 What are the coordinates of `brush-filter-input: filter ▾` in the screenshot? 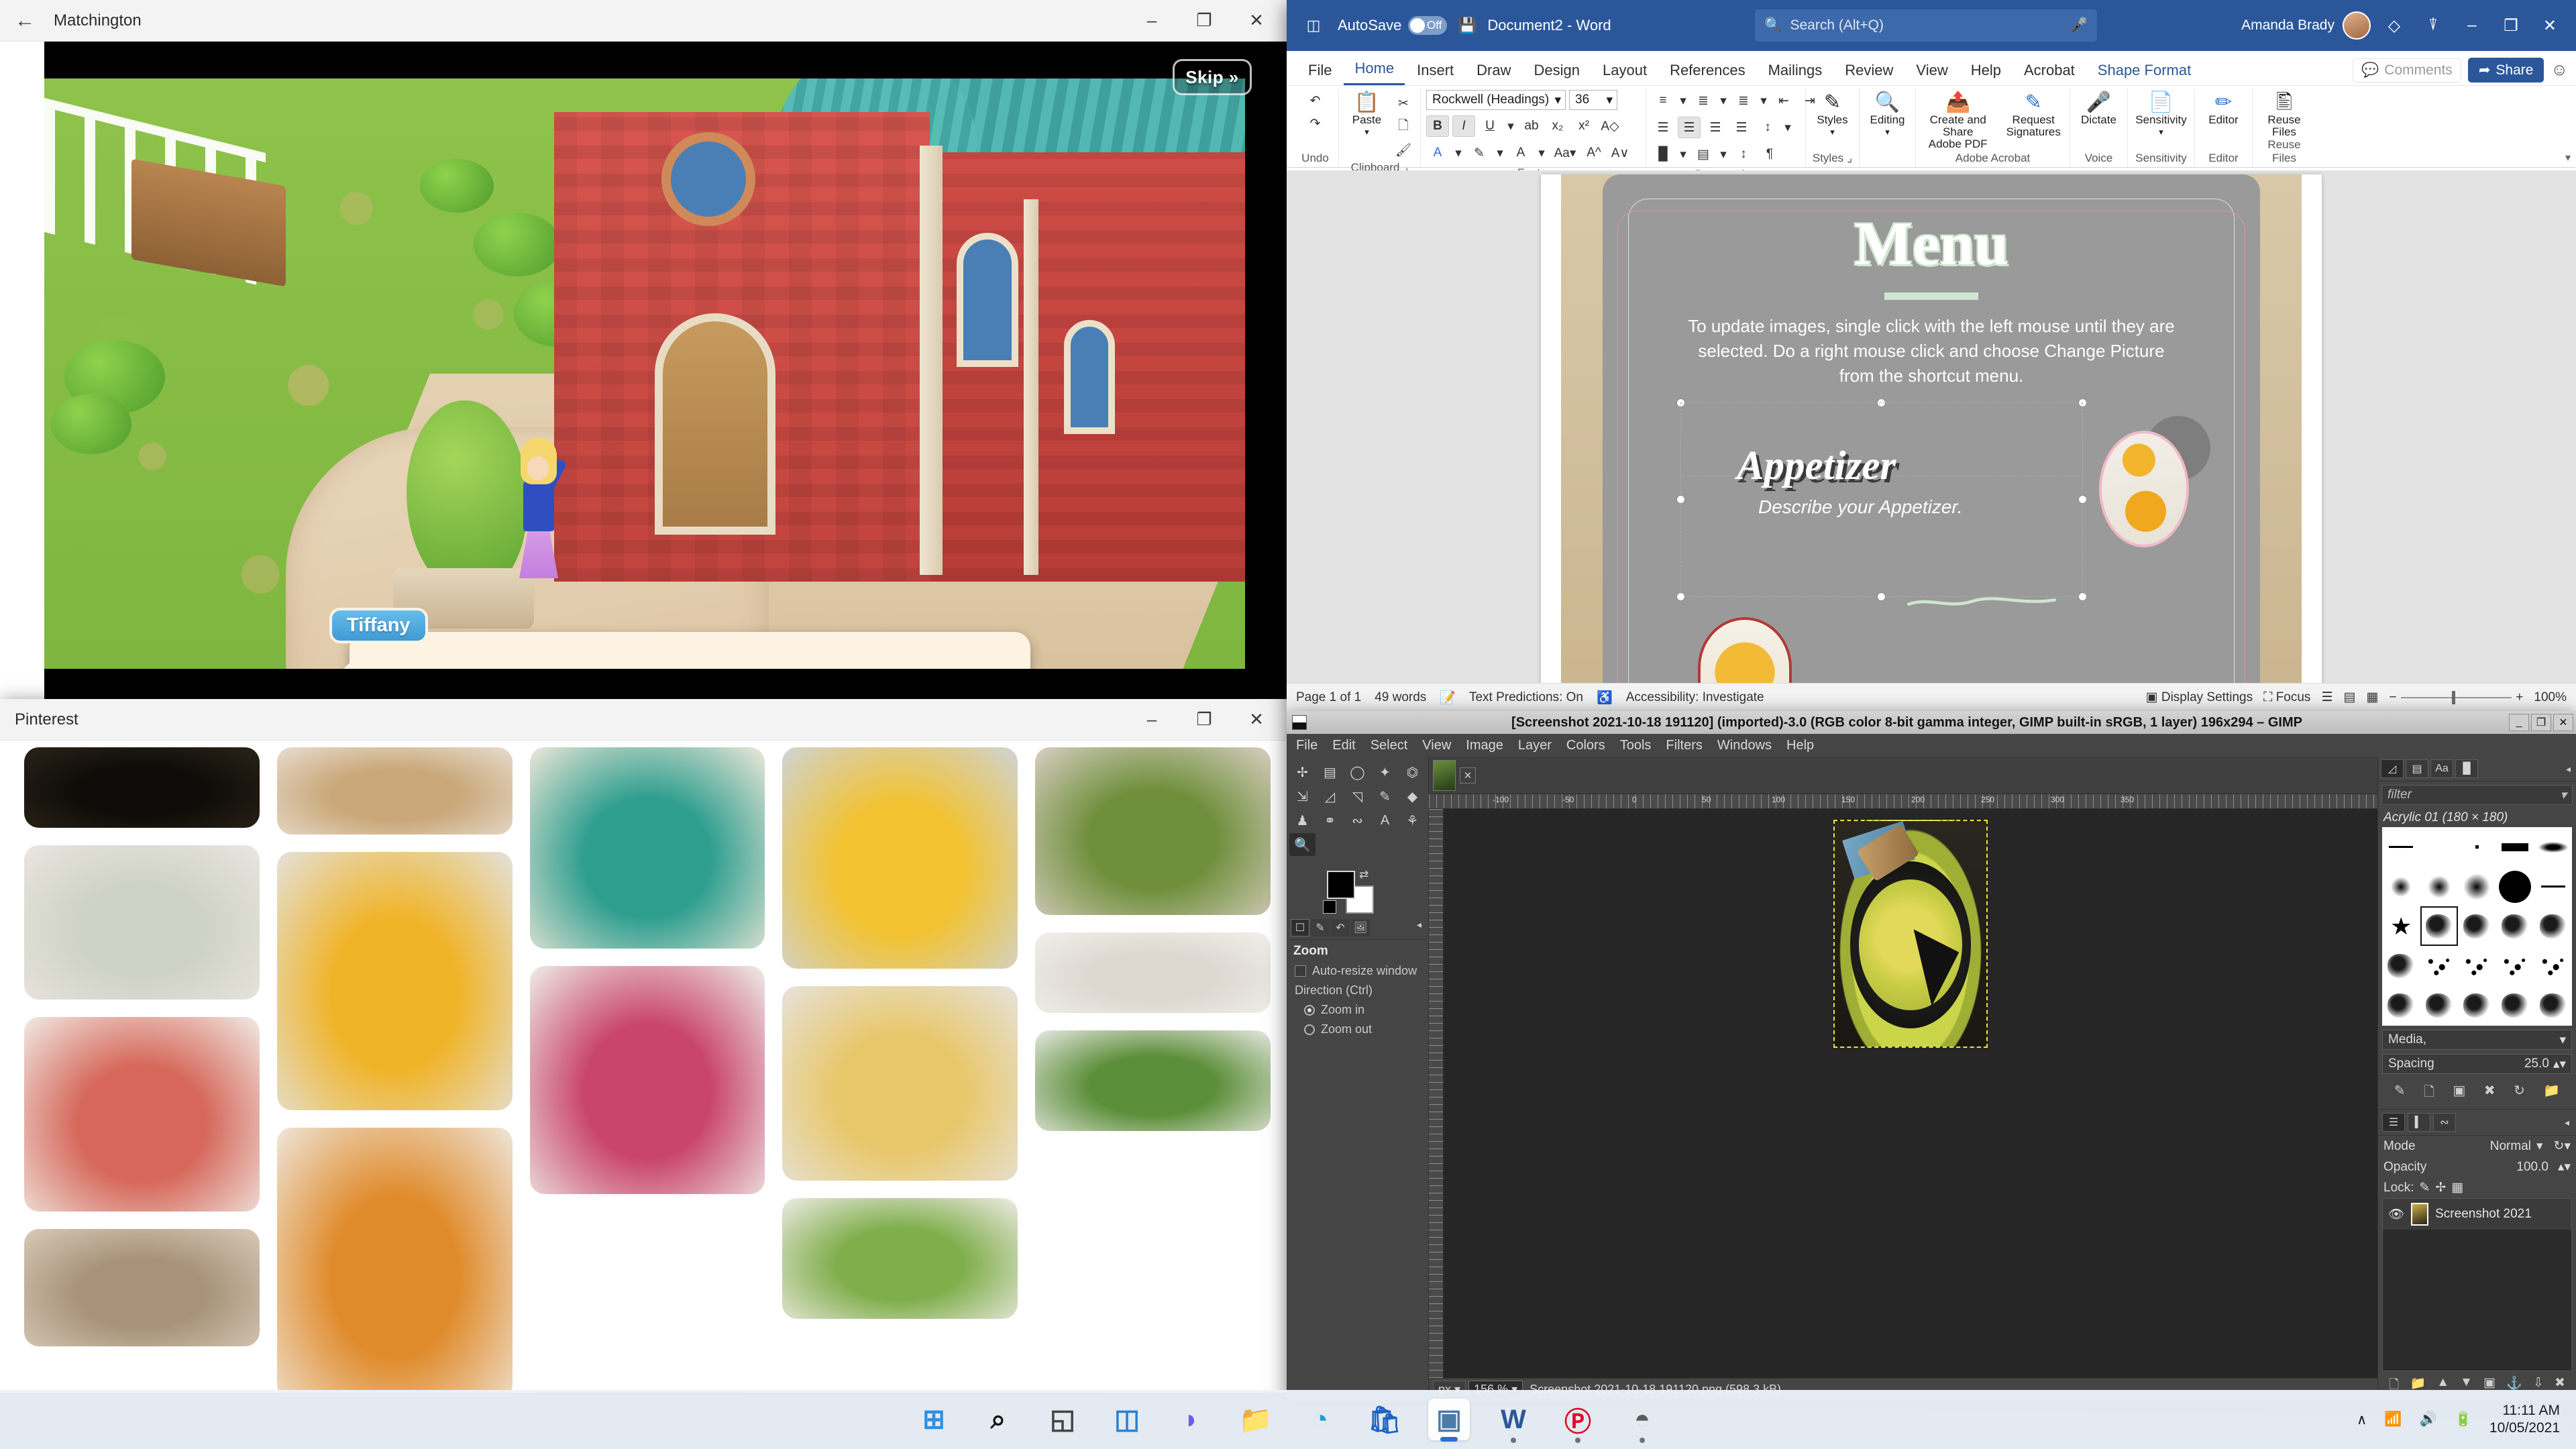 It's located at (2477, 795).